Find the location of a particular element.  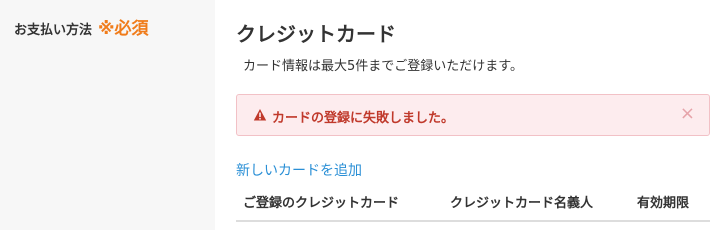

warning-triangle-icon is located at coordinates (260, 115).